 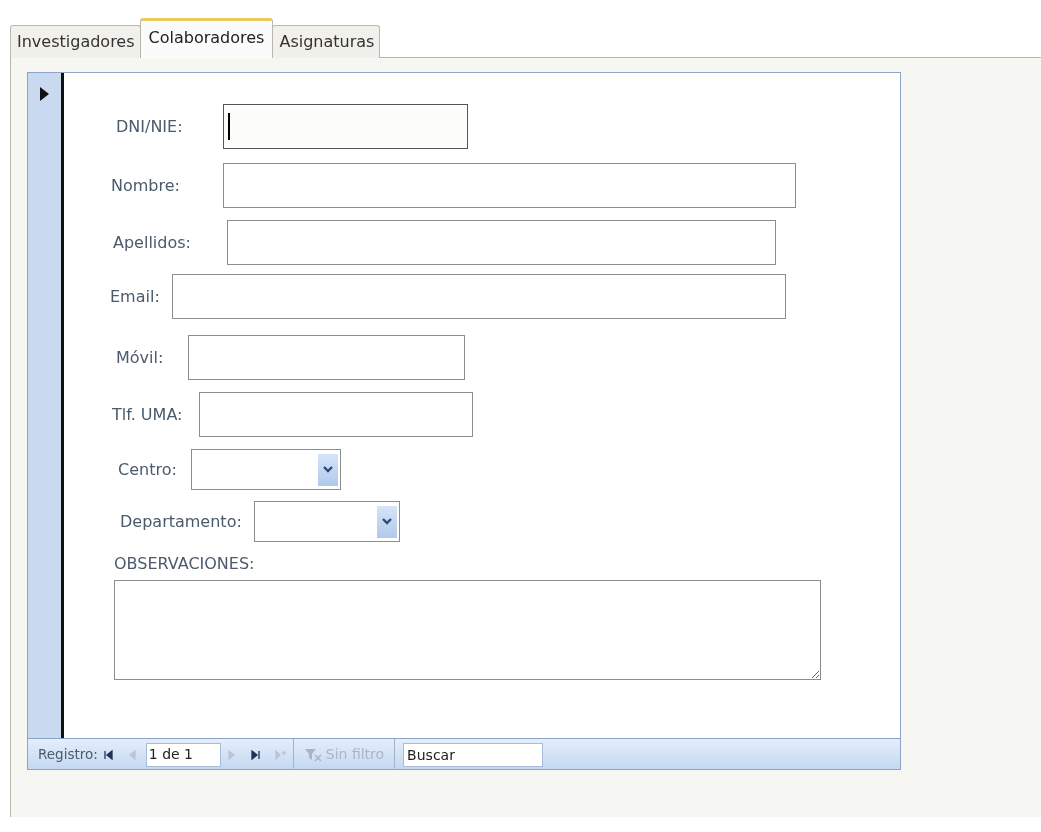 What do you see at coordinates (149, 126) in the screenshot?
I see `field-label: DNI/NIE:` at bounding box center [149, 126].